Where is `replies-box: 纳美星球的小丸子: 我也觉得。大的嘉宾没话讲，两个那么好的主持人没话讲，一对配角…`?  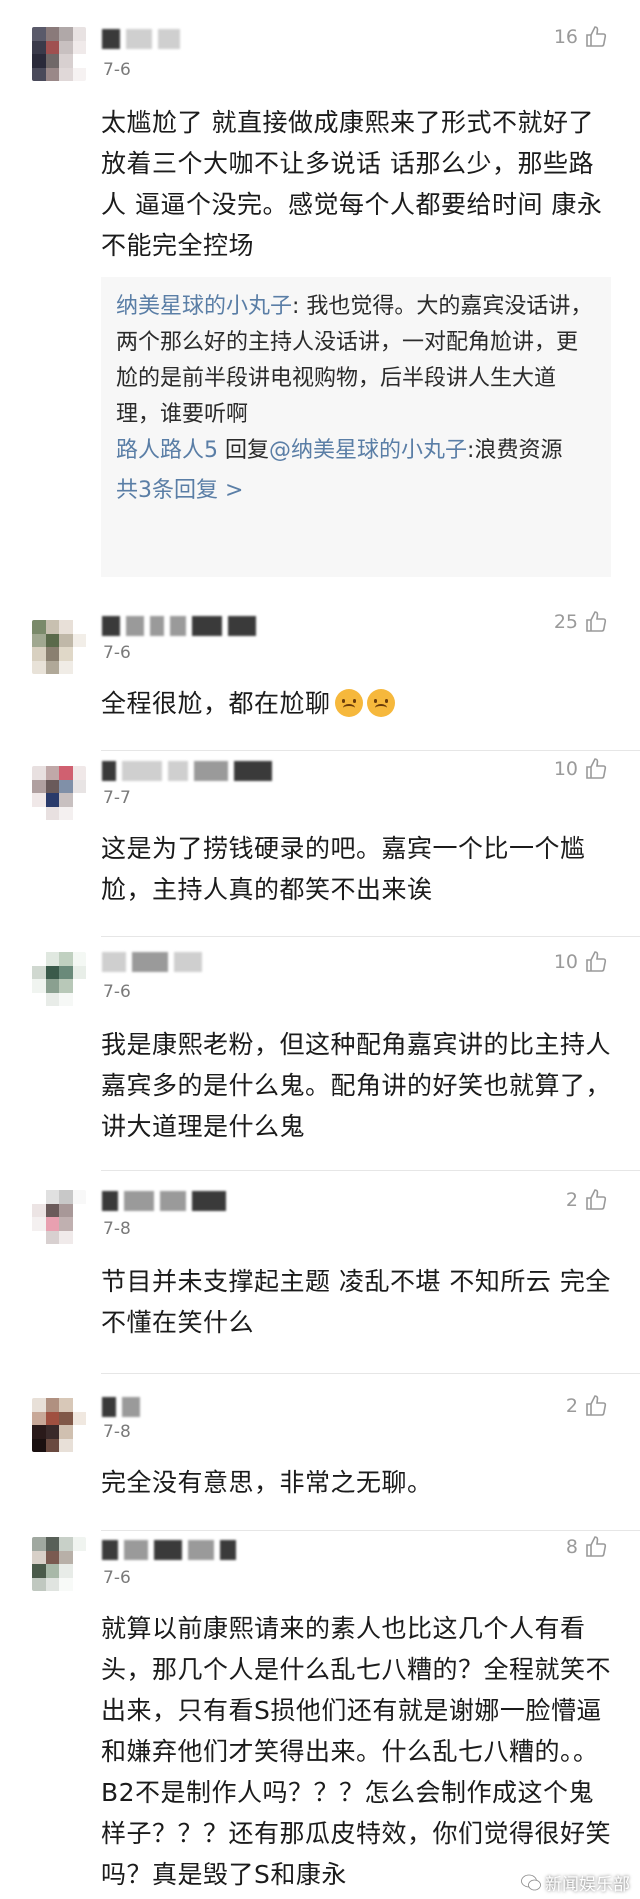
replies-box: 纳美星球的小丸子: 我也觉得。大的嘉宾没话讲，两个那么好的主持人没话讲，一对配角… is located at coordinates (356, 427).